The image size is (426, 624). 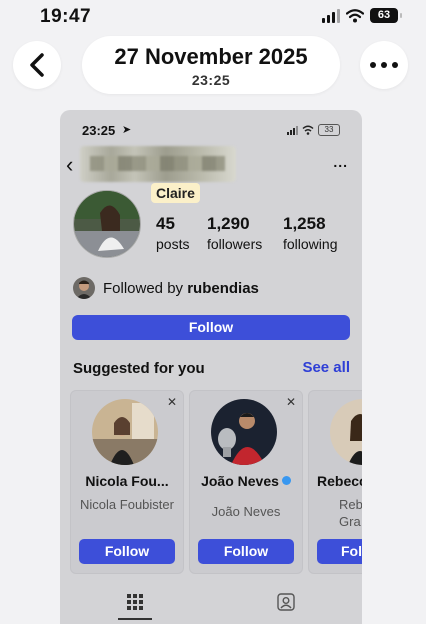 I want to click on verified-badge-icon, so click(x=286, y=480).